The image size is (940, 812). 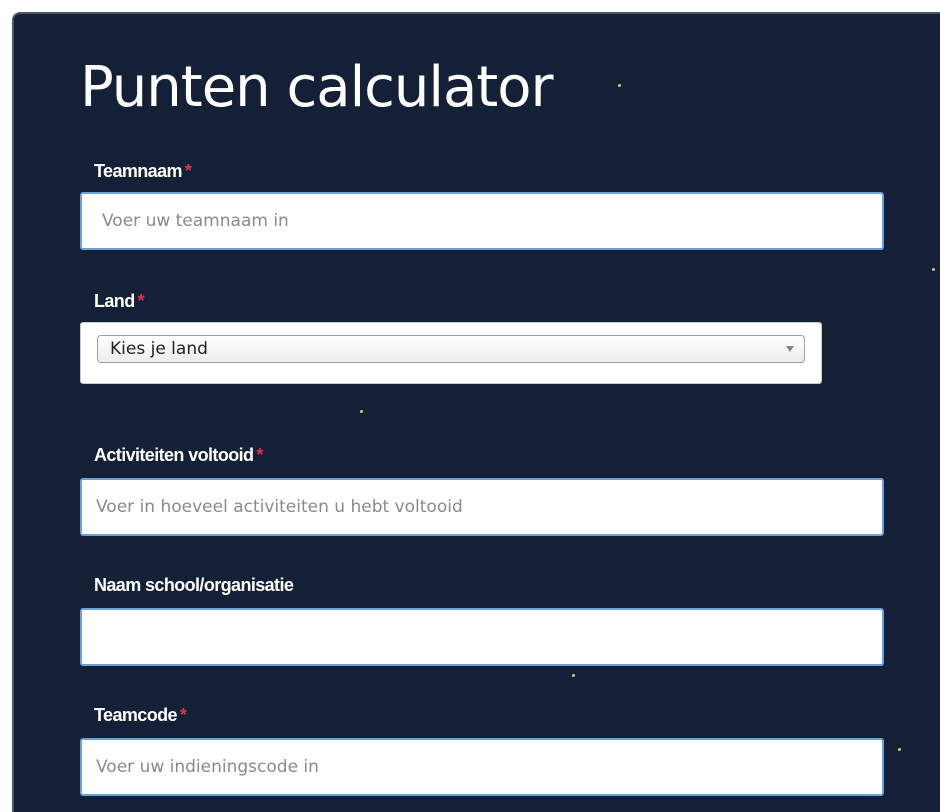 I want to click on team-name-input, so click(x=482, y=221).